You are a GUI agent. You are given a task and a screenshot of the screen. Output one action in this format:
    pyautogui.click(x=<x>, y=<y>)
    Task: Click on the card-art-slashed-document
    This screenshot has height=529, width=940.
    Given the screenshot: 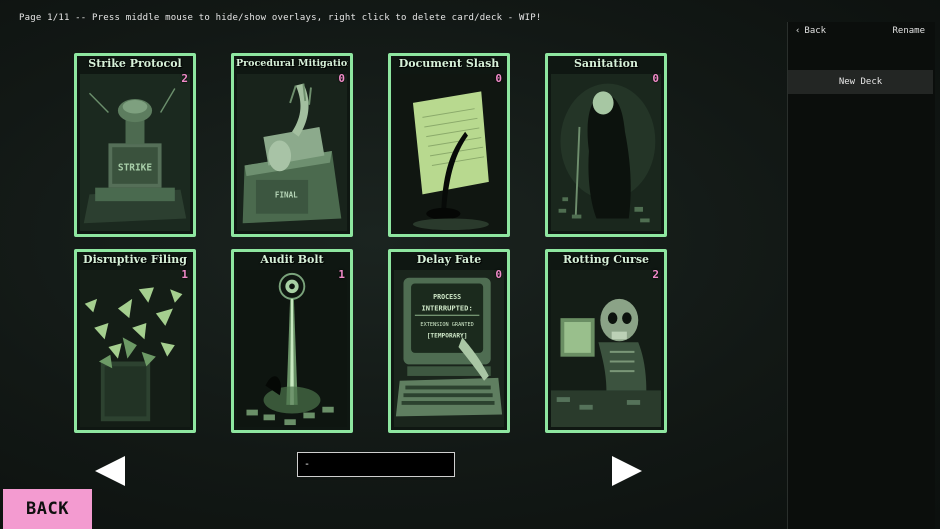 What is the action you would take?
    pyautogui.click(x=449, y=152)
    